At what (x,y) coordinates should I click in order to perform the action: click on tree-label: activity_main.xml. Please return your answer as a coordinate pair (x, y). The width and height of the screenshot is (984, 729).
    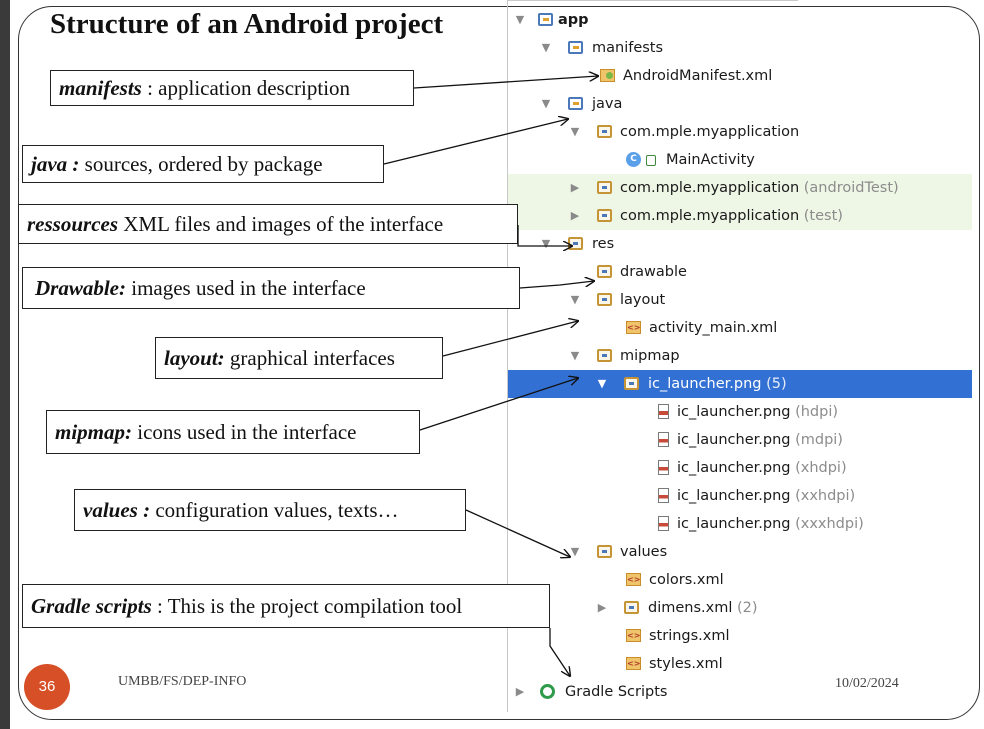
    Looking at the image, I should click on (713, 328).